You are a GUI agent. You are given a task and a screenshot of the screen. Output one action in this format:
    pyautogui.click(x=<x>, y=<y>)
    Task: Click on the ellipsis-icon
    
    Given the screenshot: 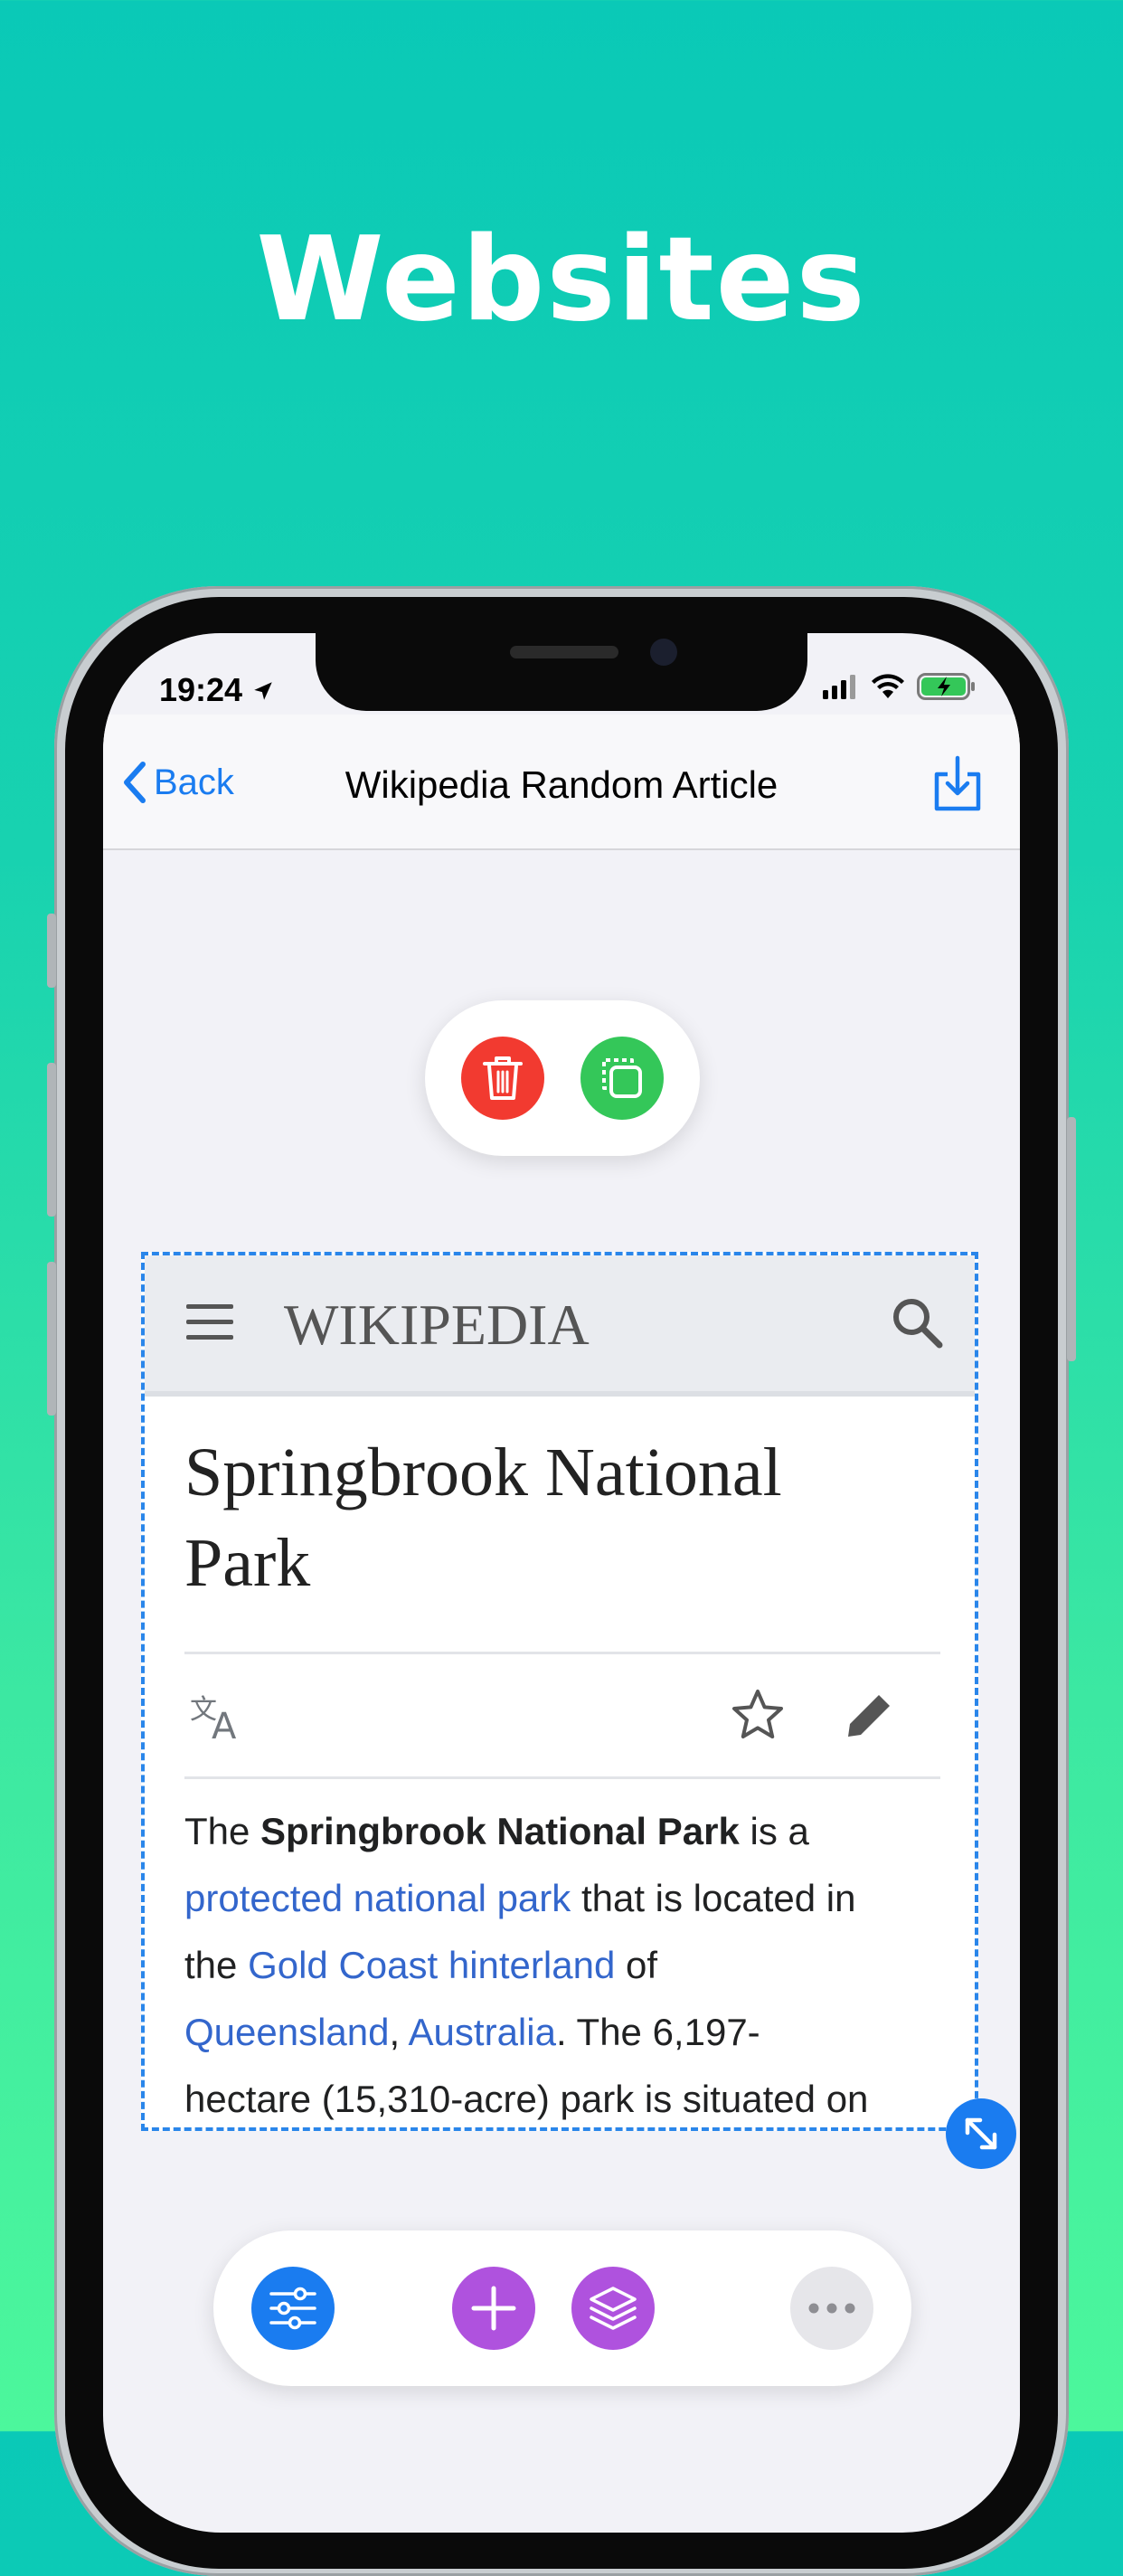 What is the action you would take?
    pyautogui.click(x=831, y=2309)
    